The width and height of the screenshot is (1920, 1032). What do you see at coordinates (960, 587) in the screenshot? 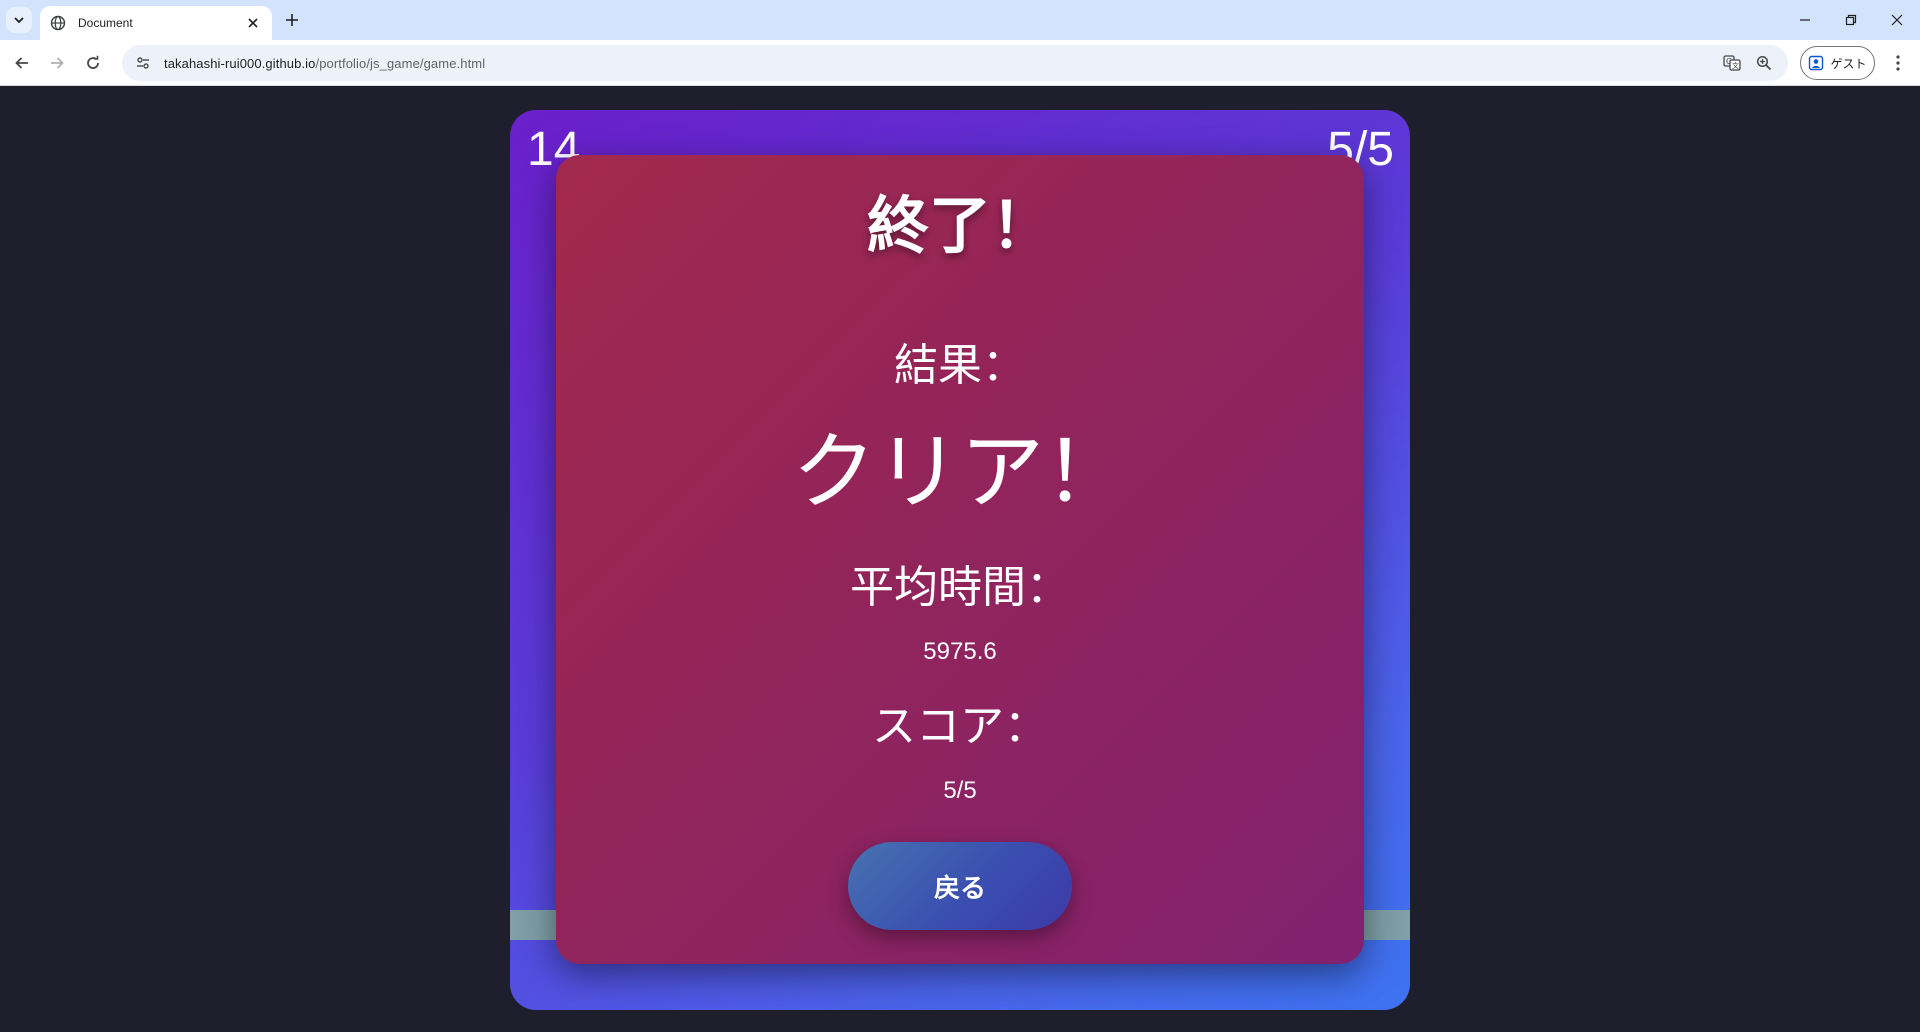
I see `average-time-label: 平均時間：` at bounding box center [960, 587].